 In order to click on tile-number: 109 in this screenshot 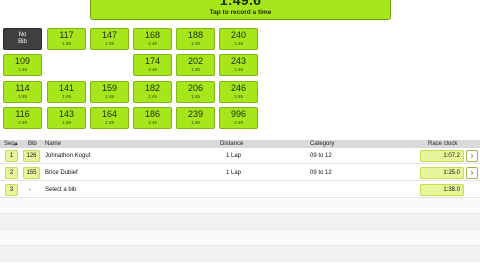, I will do `click(22, 61)`.